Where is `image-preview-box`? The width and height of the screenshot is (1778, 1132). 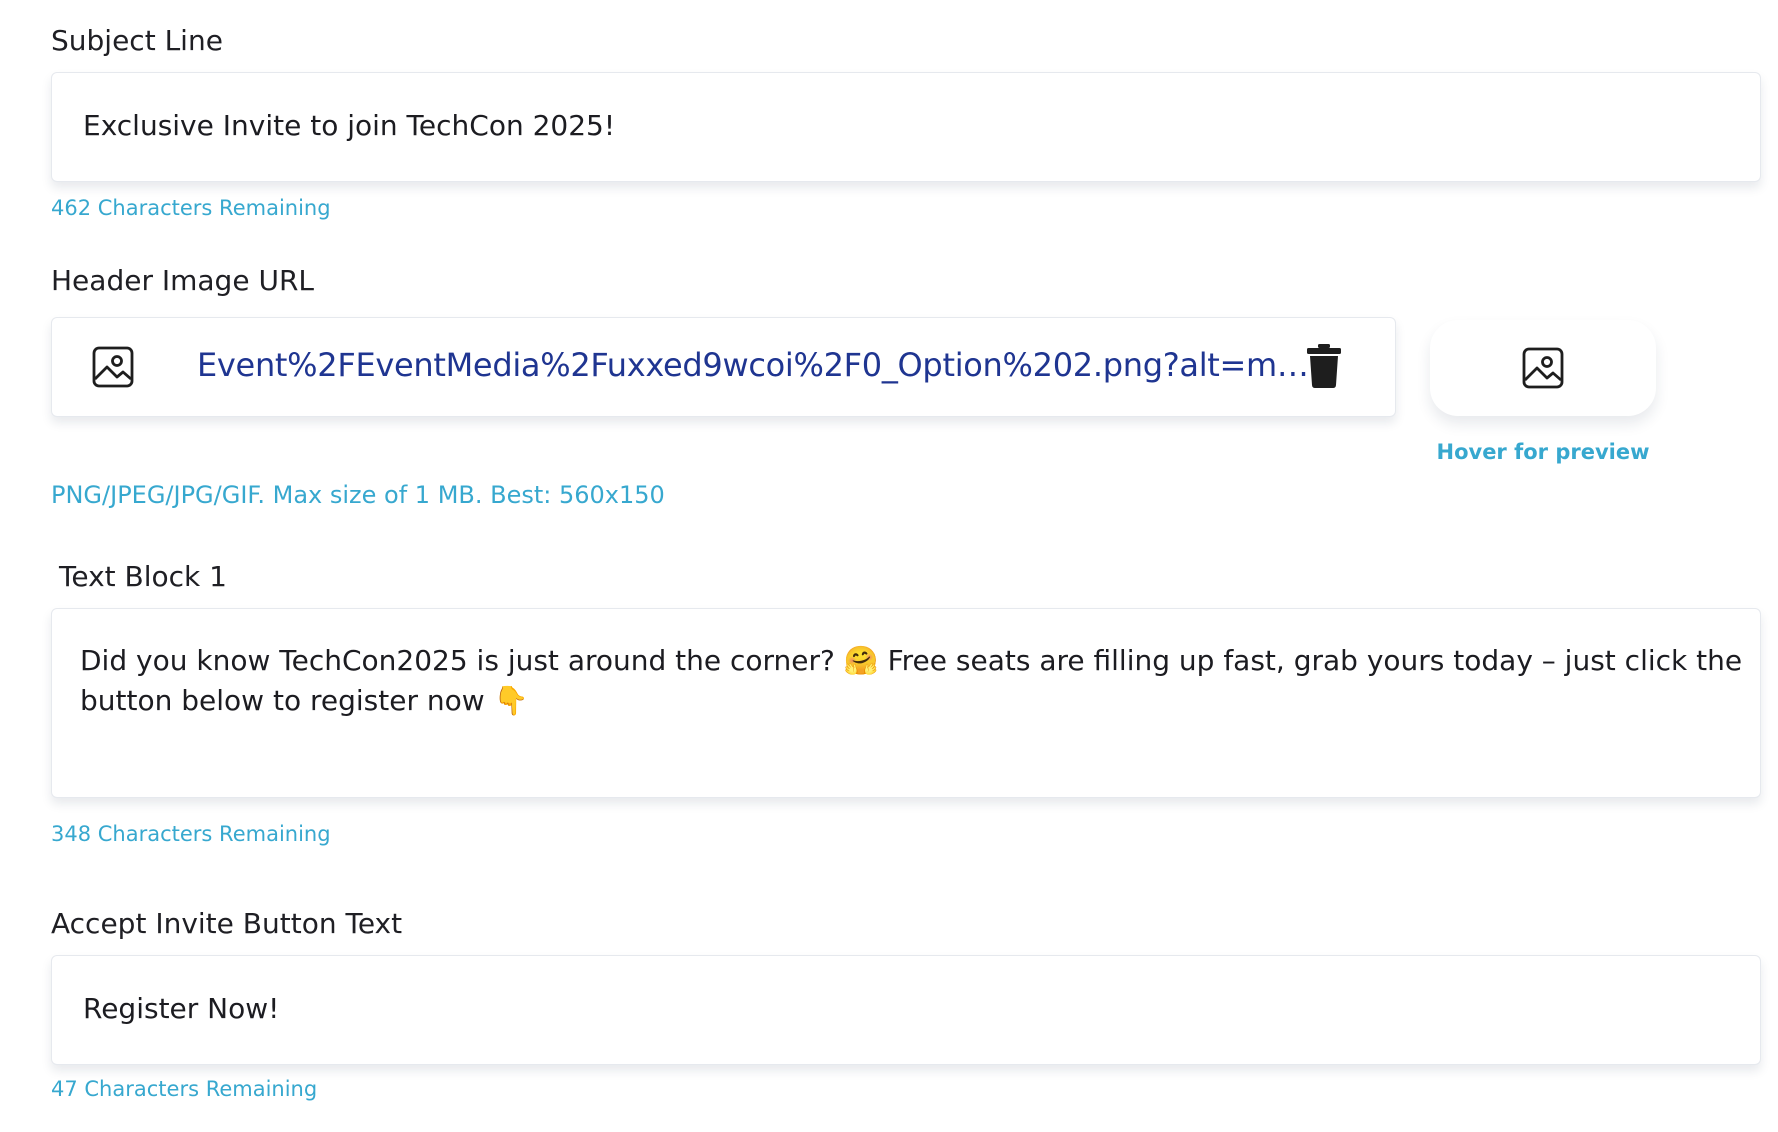
image-preview-box is located at coordinates (1543, 368).